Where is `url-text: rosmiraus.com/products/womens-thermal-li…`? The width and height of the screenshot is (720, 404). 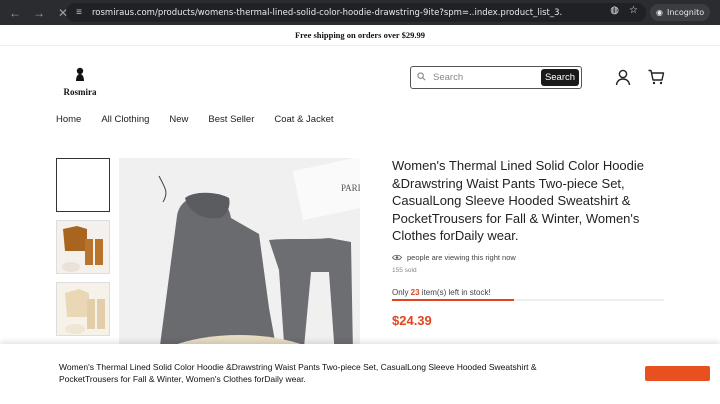 url-text: rosmiraus.com/products/womens-thermal-li… is located at coordinates (327, 13).